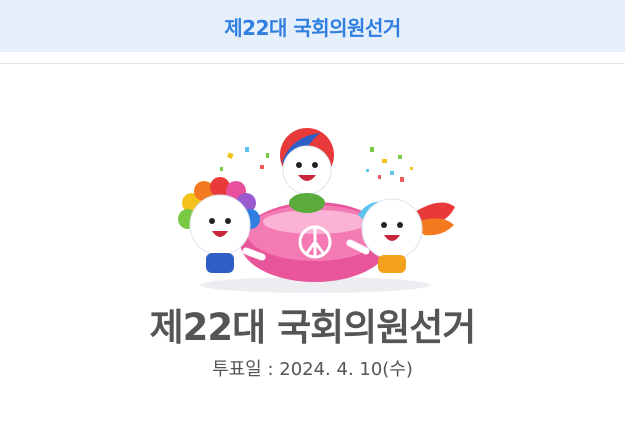 This screenshot has height=439, width=625. What do you see at coordinates (312, 369) in the screenshot?
I see `election-date: 투표일 : 2024. 4. 10(수)` at bounding box center [312, 369].